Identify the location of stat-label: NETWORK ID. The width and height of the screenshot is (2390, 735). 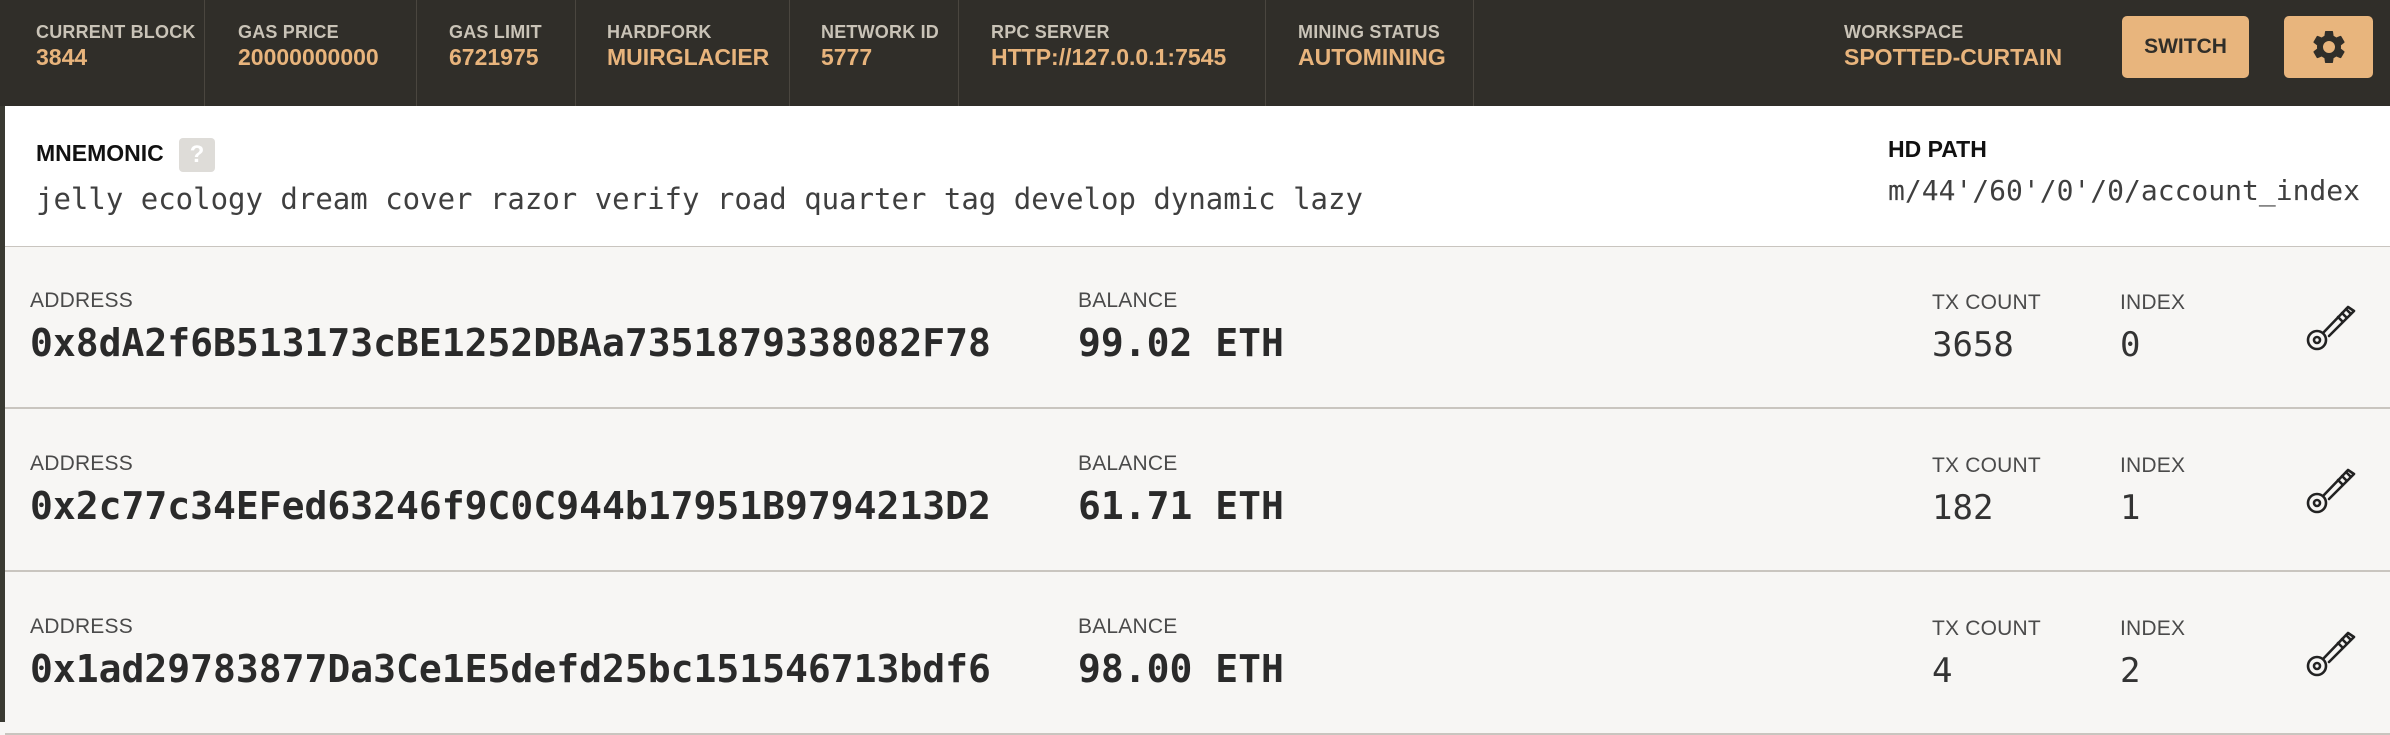
(880, 32).